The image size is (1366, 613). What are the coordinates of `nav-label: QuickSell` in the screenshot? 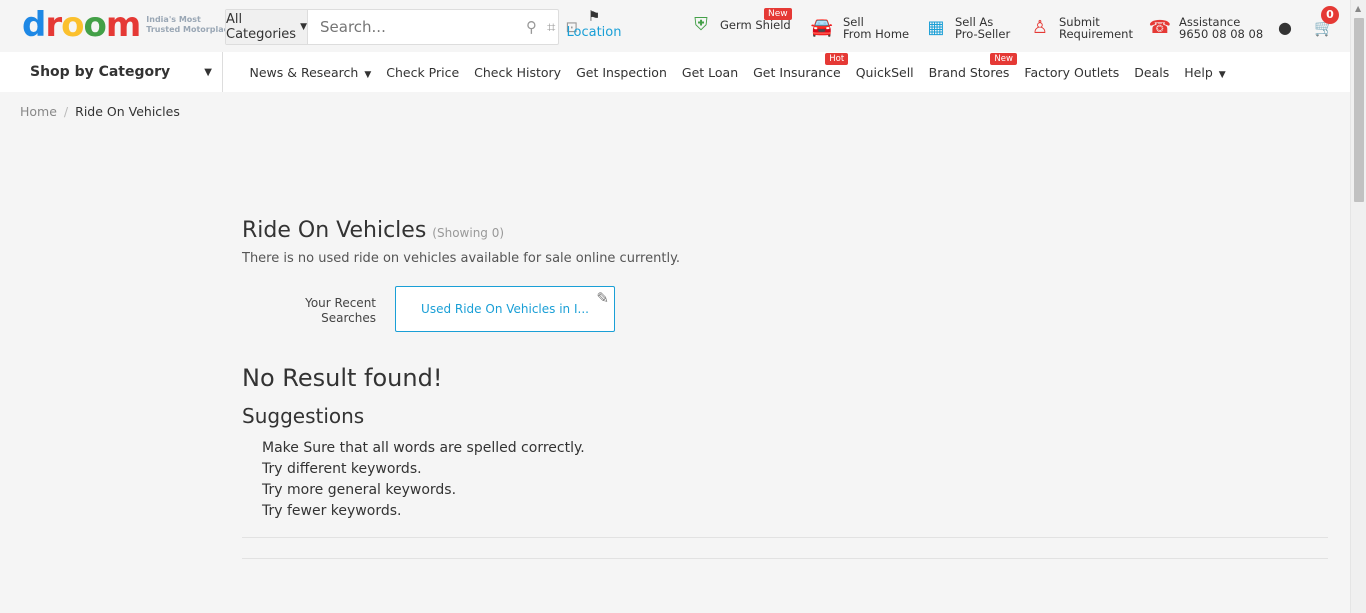 It's located at (884, 72).